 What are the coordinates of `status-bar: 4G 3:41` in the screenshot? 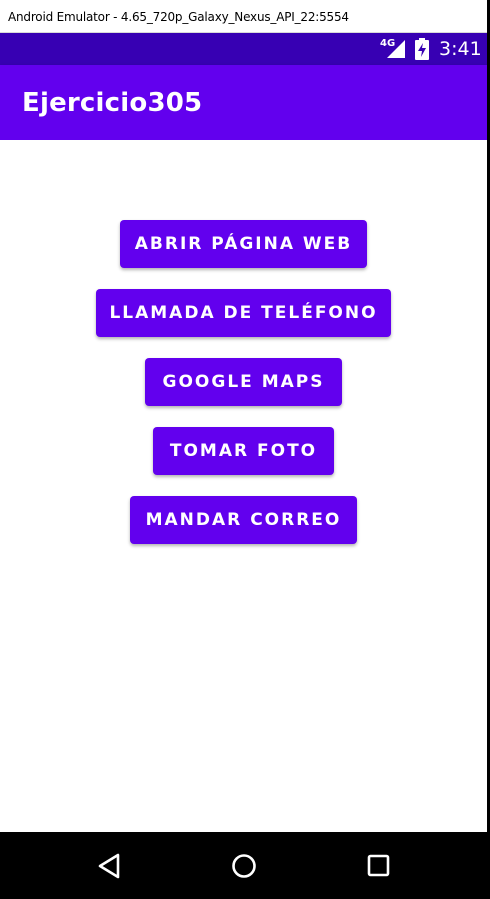 It's located at (245, 49).